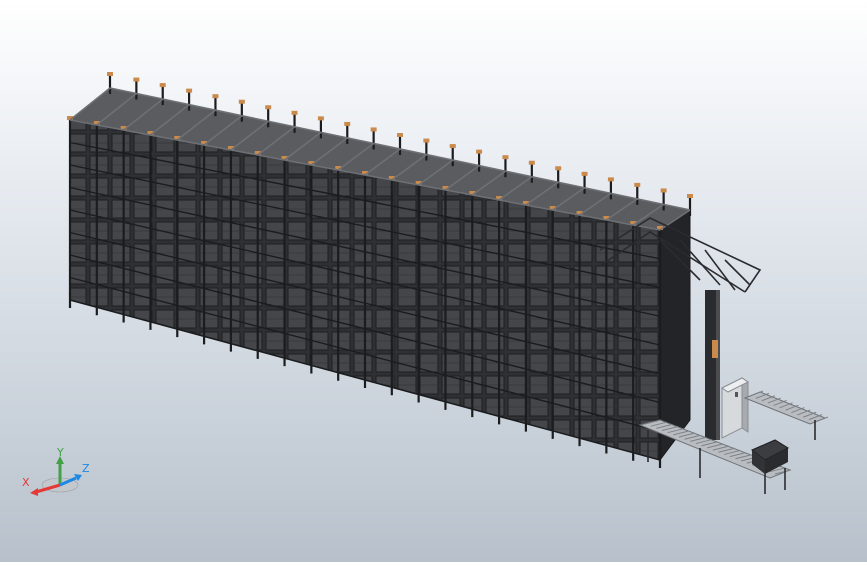 The image size is (867, 566). I want to click on coordinate-triad: X Y Z, so click(55, 477).